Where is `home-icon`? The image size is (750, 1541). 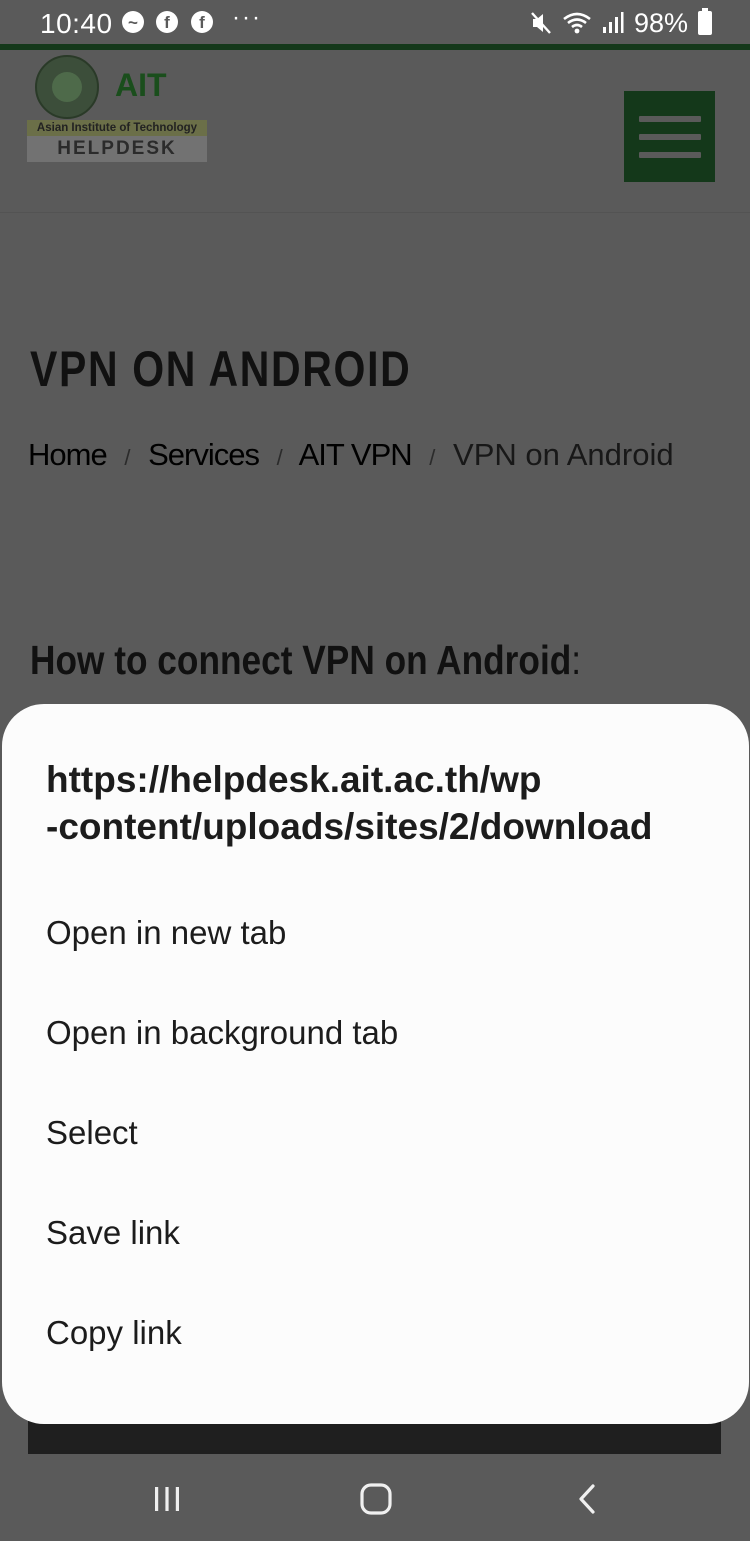
home-icon is located at coordinates (376, 1499).